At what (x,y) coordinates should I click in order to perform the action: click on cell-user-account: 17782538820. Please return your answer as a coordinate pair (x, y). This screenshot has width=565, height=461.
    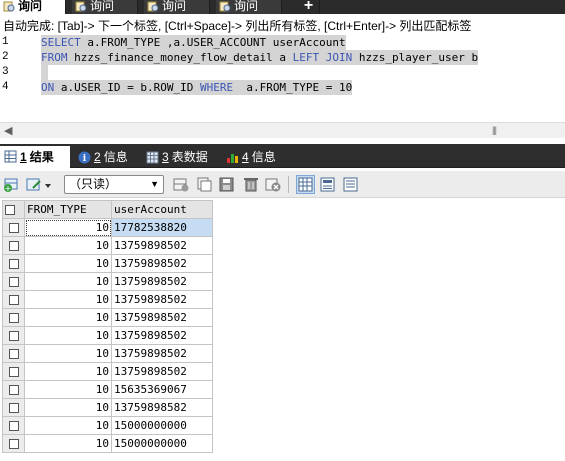
    Looking at the image, I should click on (162, 227).